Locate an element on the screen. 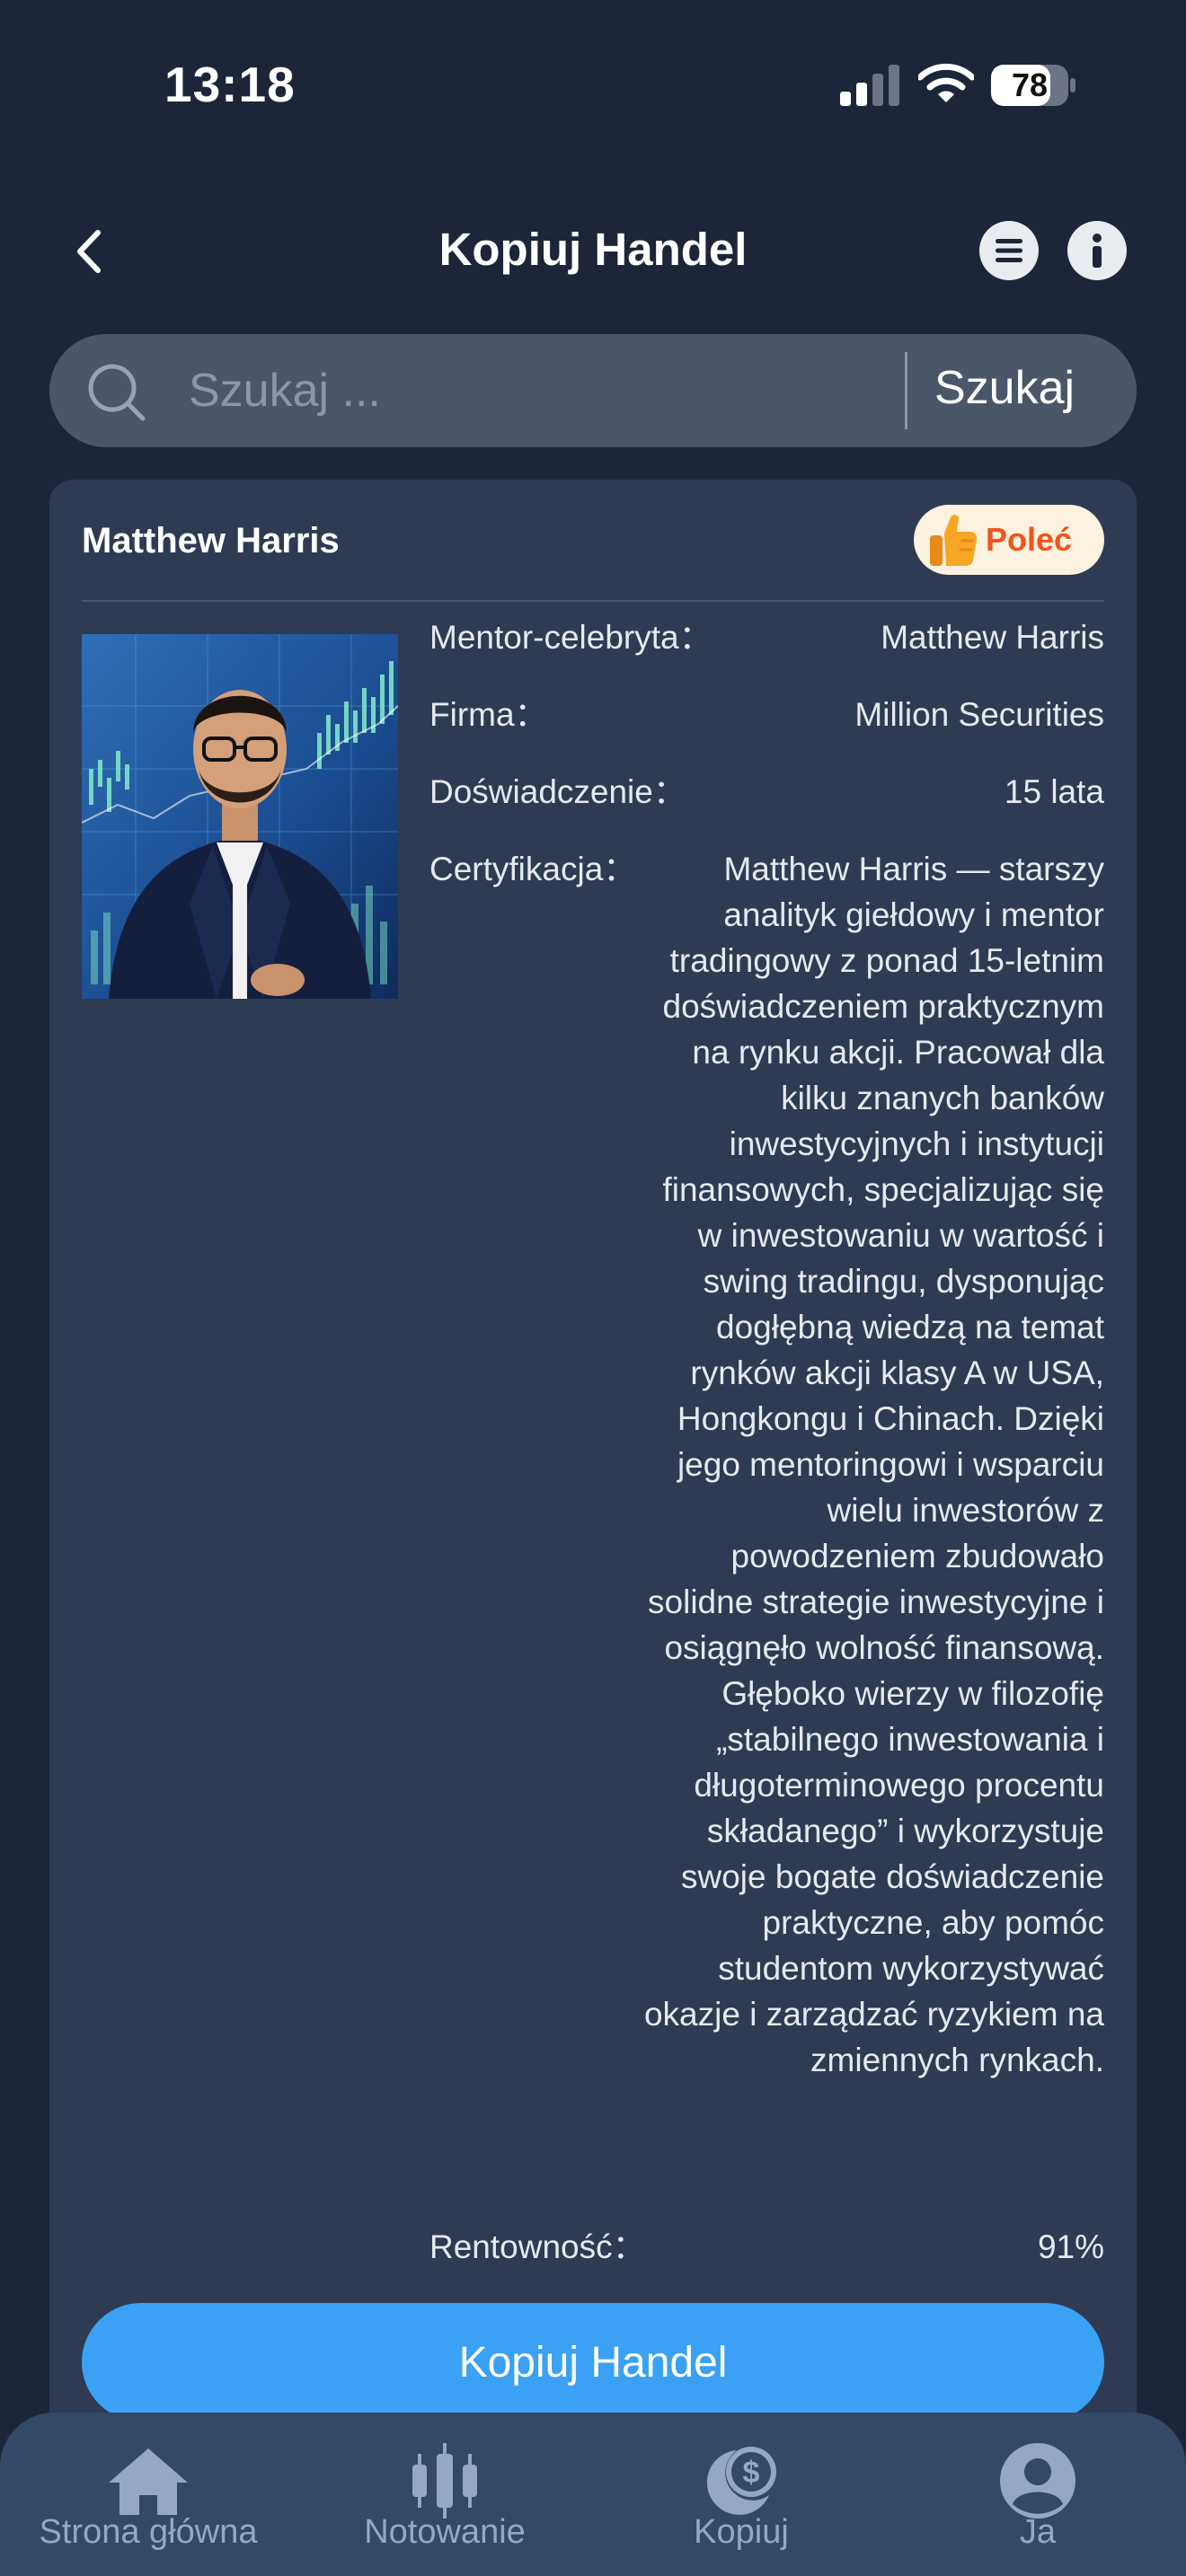 This screenshot has width=1186, height=2576. info-value: Matthew Harris is located at coordinates (992, 637).